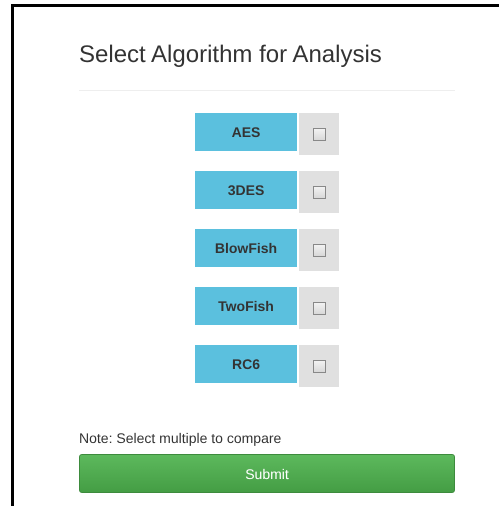 The width and height of the screenshot is (499, 506). I want to click on page-title: Select Algorithm for Analysis, so click(231, 55).